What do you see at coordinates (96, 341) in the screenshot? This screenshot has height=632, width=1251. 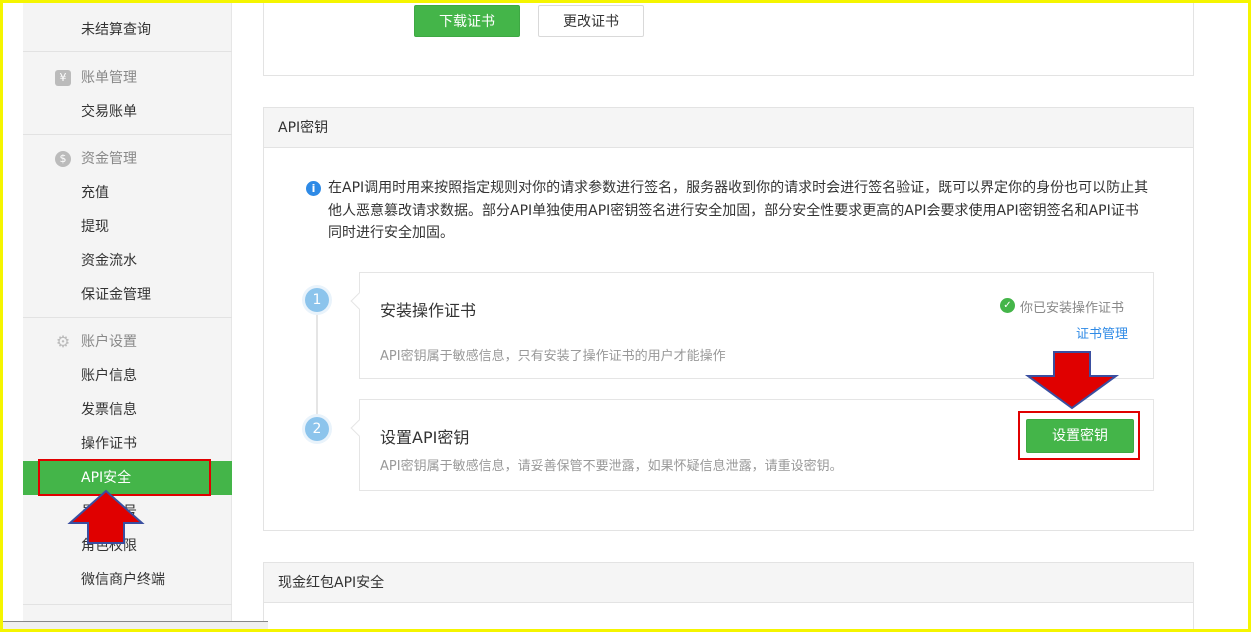 I see `sidebar-group-account: ⚙ 账户设置` at bounding box center [96, 341].